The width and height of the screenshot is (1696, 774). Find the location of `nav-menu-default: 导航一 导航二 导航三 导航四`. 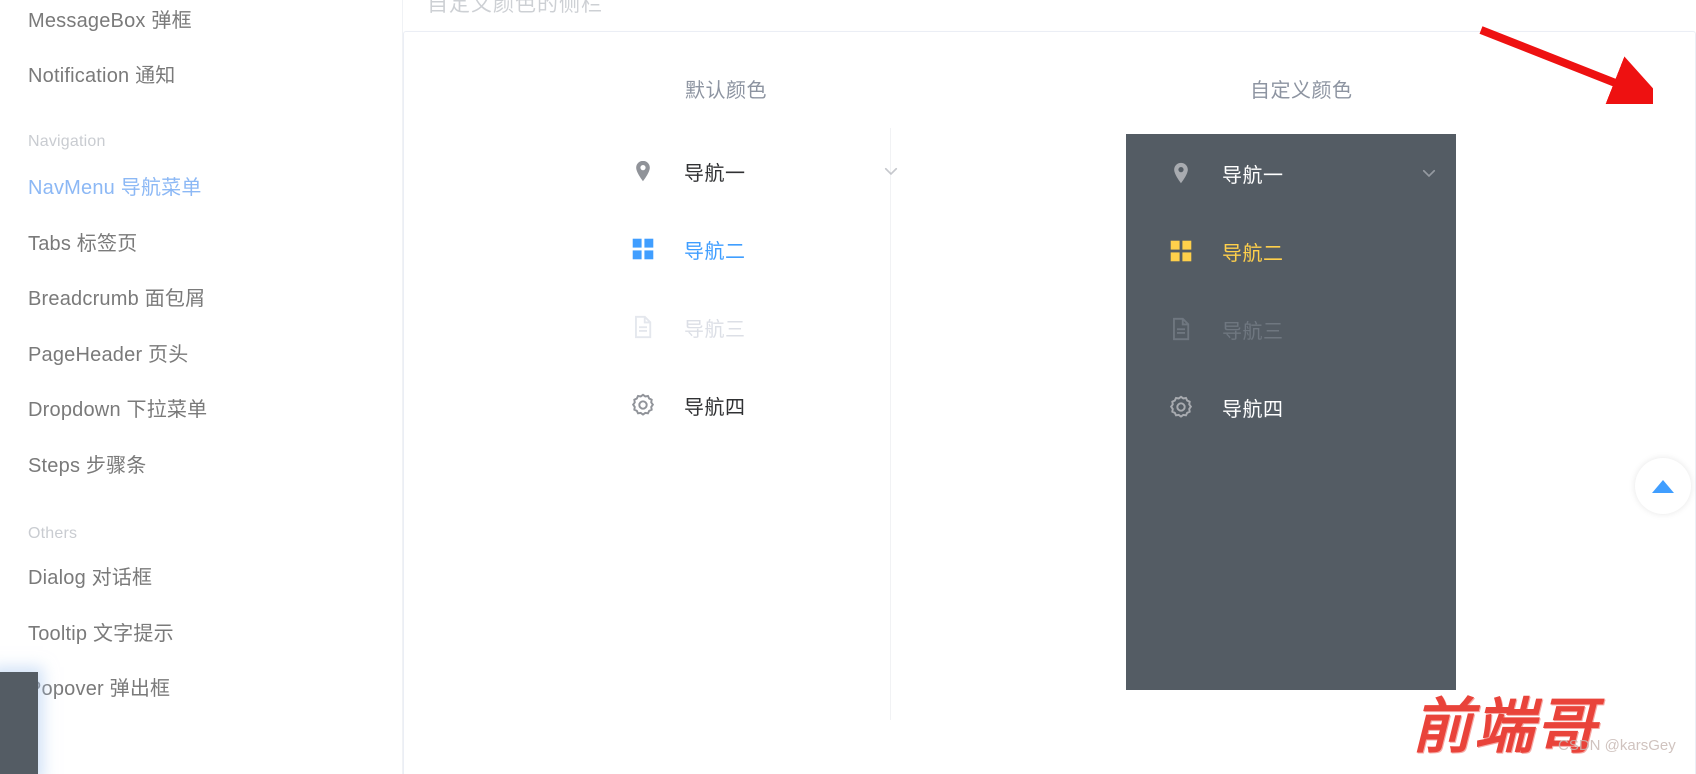

nav-menu-default: 导航一 导航二 导航三 导航四 is located at coordinates (753, 288).